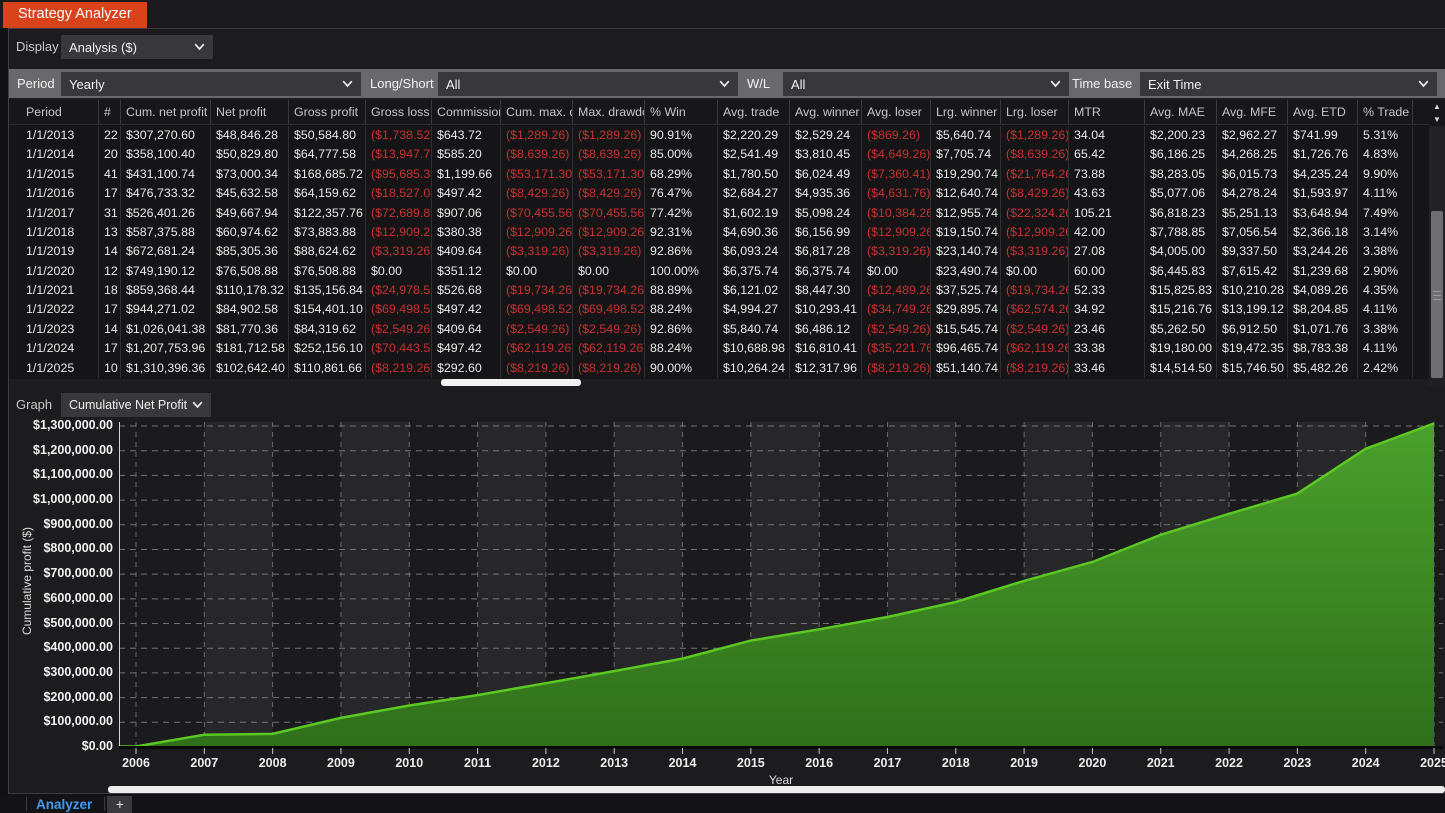 The width and height of the screenshot is (1445, 813). What do you see at coordinates (826, 213) in the screenshot?
I see `cell: $5,098.24` at bounding box center [826, 213].